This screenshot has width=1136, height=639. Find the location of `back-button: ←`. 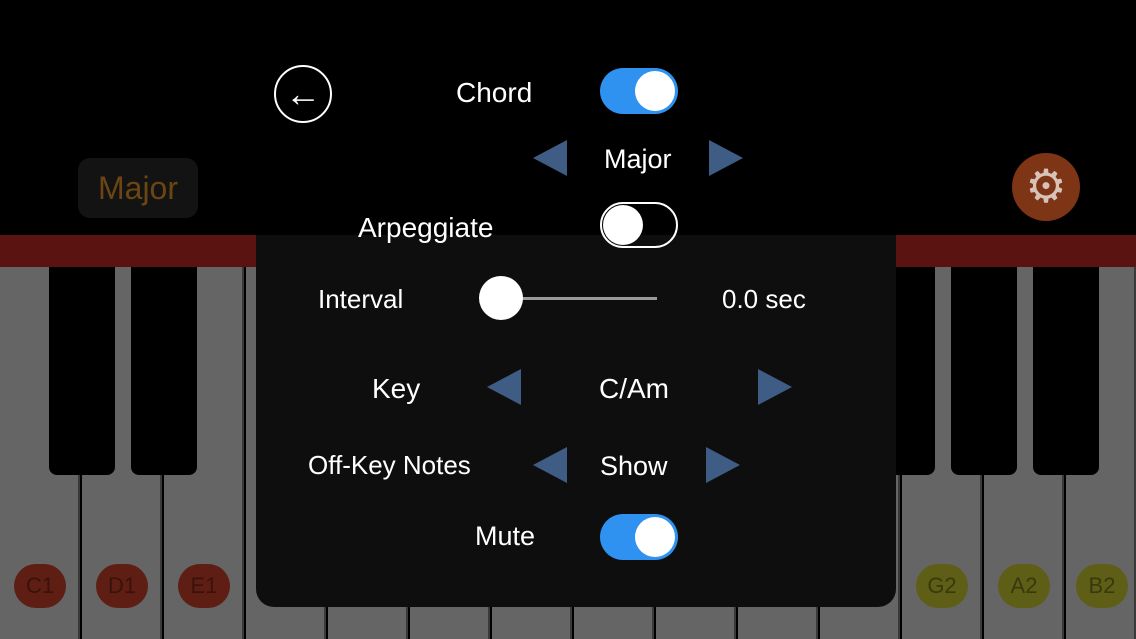

back-button: ← is located at coordinates (303, 94).